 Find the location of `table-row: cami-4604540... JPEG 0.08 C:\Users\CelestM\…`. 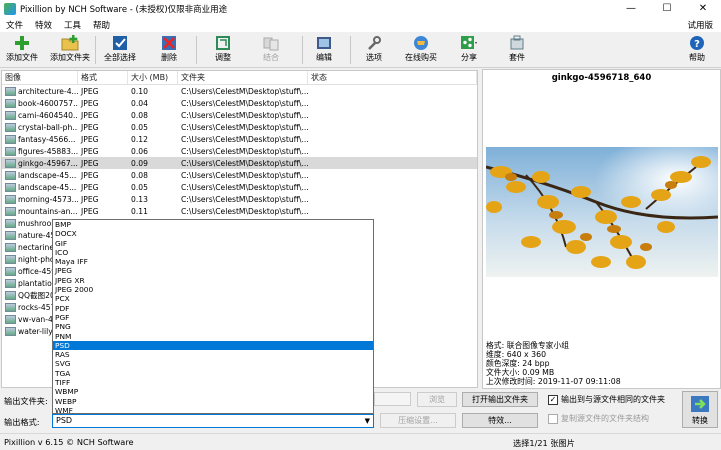

table-row: cami-4604540... JPEG 0.08 C:\Users\CelestM\… is located at coordinates (239, 115).